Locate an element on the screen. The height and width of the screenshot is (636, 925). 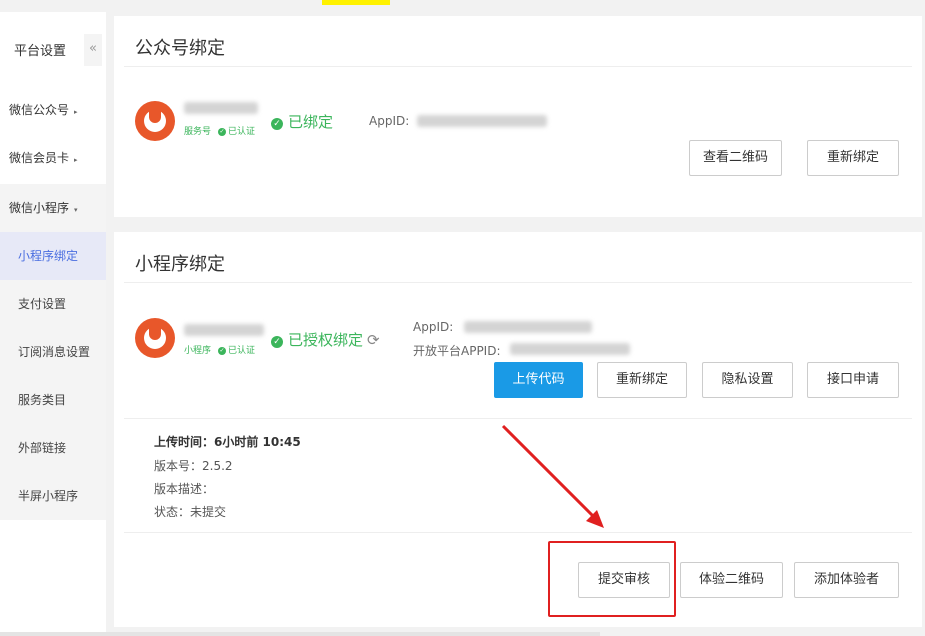
bottom-strip is located at coordinates (300, 634).